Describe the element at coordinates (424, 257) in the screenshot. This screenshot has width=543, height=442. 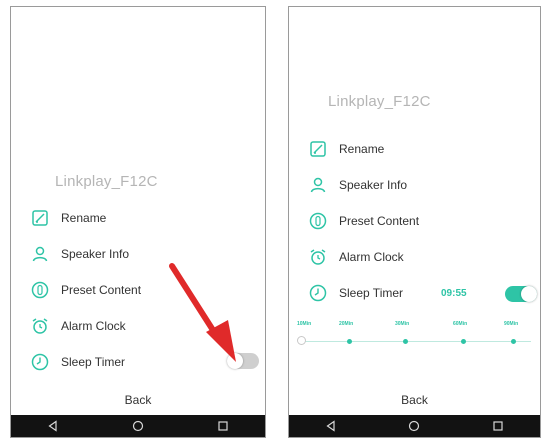
I see `menu-item-alarm-clock: Alarm Clock` at that location.